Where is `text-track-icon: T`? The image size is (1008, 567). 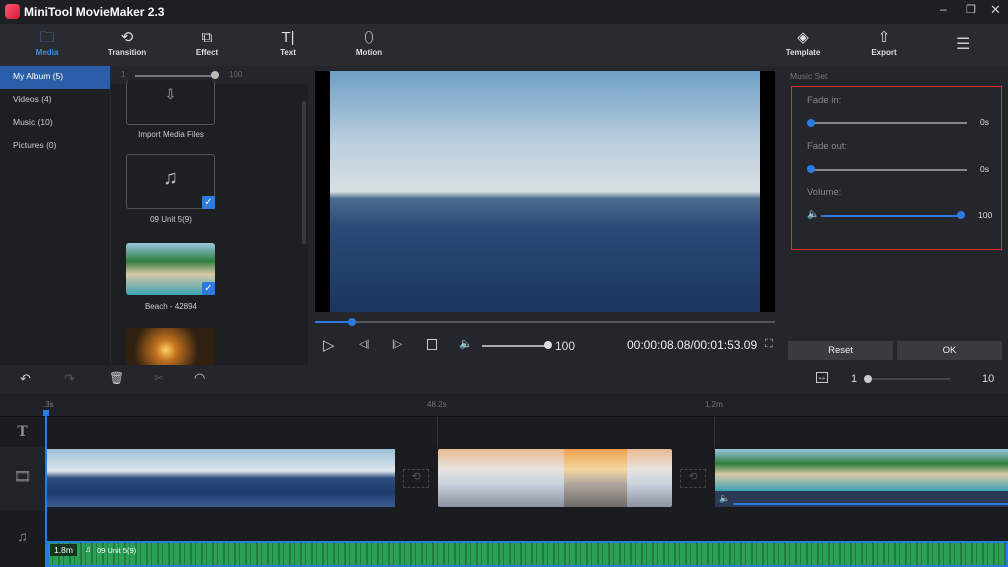
text-track-icon: T is located at coordinates (22, 432).